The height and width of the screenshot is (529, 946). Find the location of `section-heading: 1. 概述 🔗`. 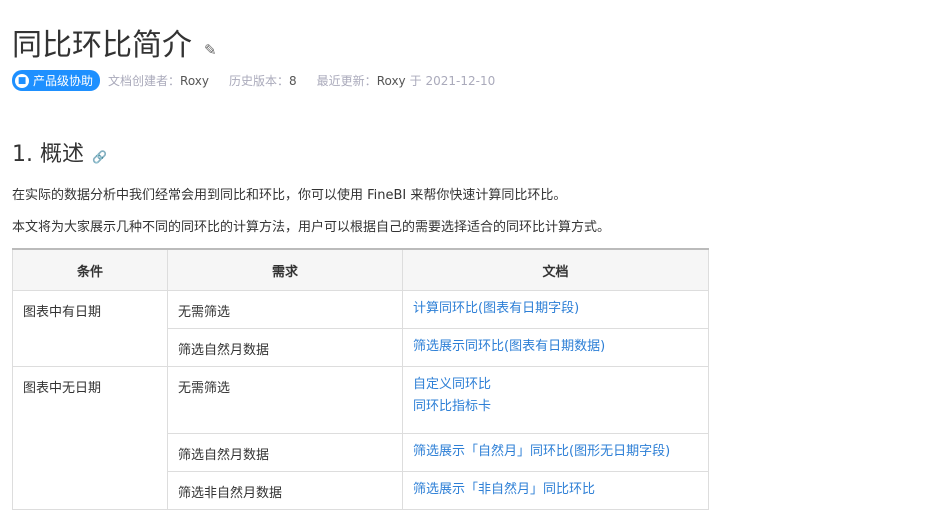

section-heading: 1. 概述 🔗 is located at coordinates (59, 152).